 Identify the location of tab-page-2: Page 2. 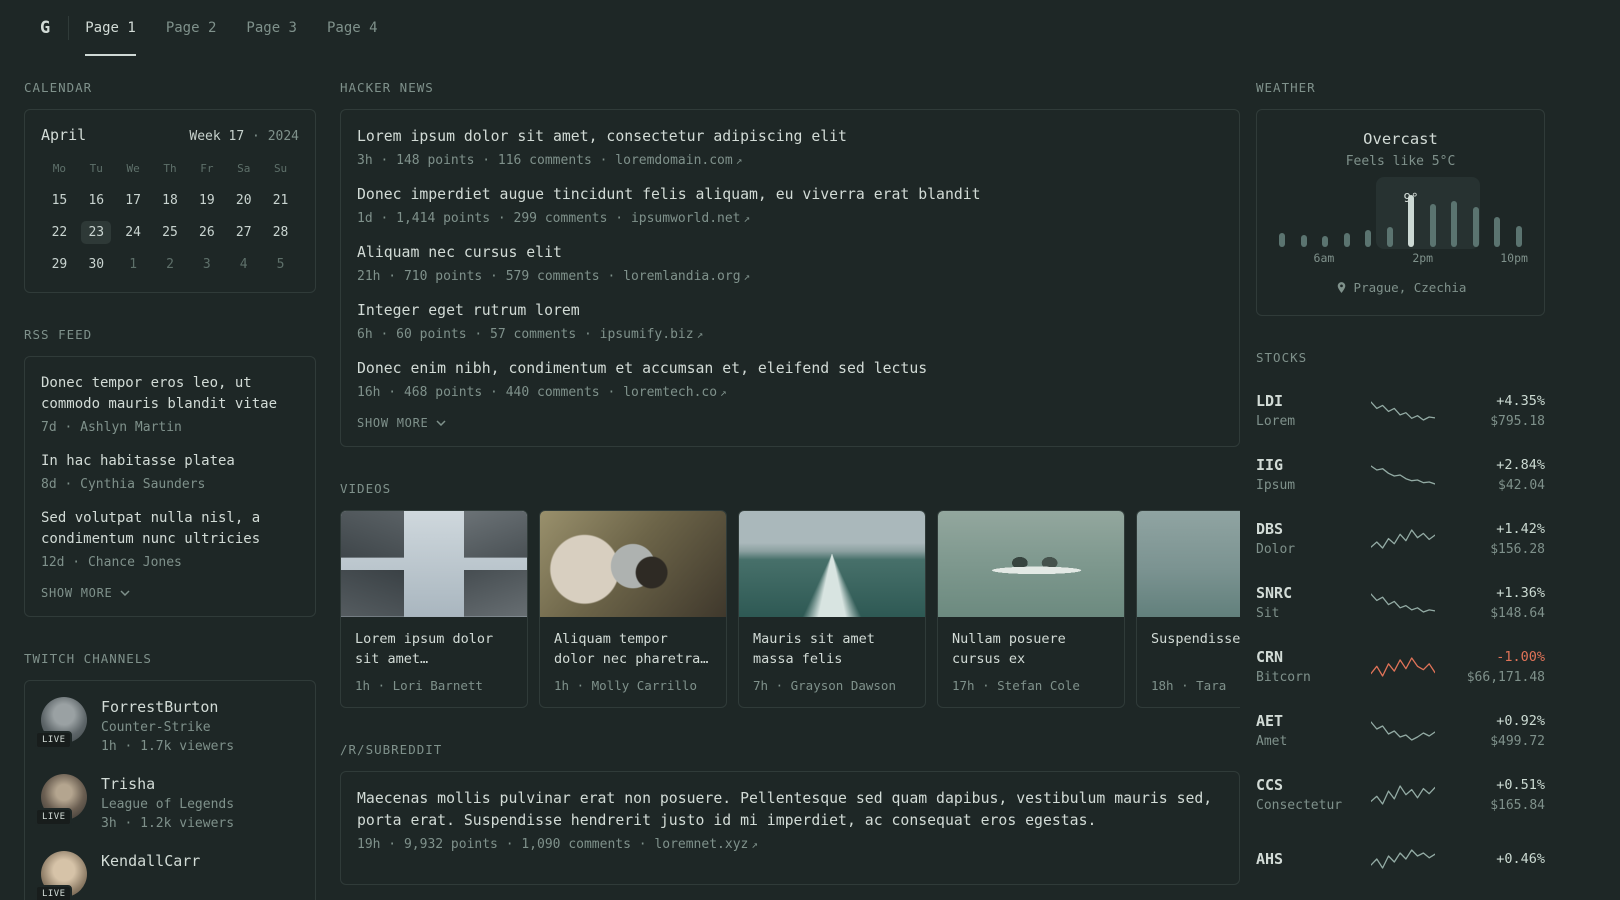
(191, 28).